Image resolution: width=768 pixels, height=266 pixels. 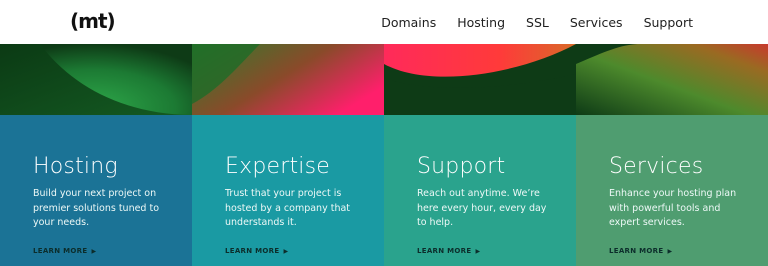 What do you see at coordinates (481, 22) in the screenshot?
I see `nav-hosting: Hosting` at bounding box center [481, 22].